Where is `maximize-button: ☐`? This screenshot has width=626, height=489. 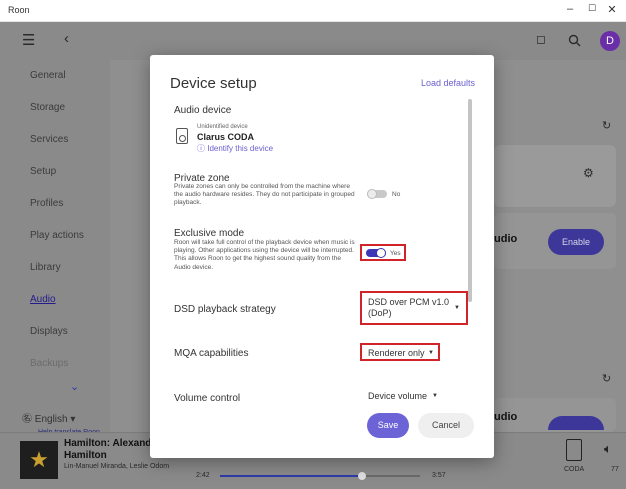 maximize-button: ☐ is located at coordinates (592, 8).